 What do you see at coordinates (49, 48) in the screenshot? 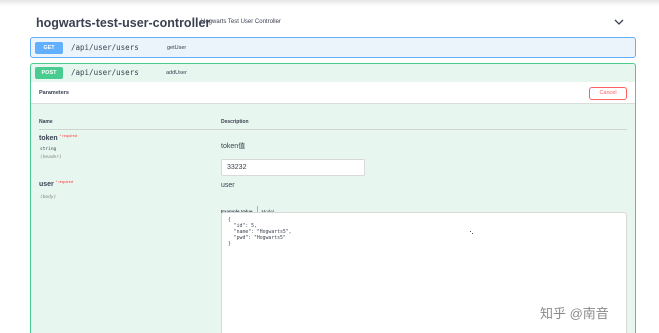
I see `get-method-badge: GET` at bounding box center [49, 48].